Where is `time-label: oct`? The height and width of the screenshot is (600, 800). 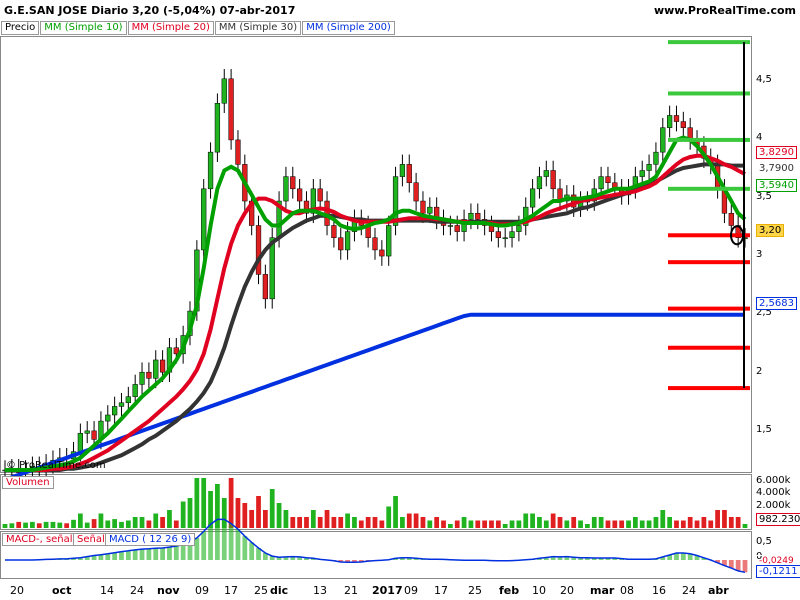 time-label: oct is located at coordinates (62, 590).